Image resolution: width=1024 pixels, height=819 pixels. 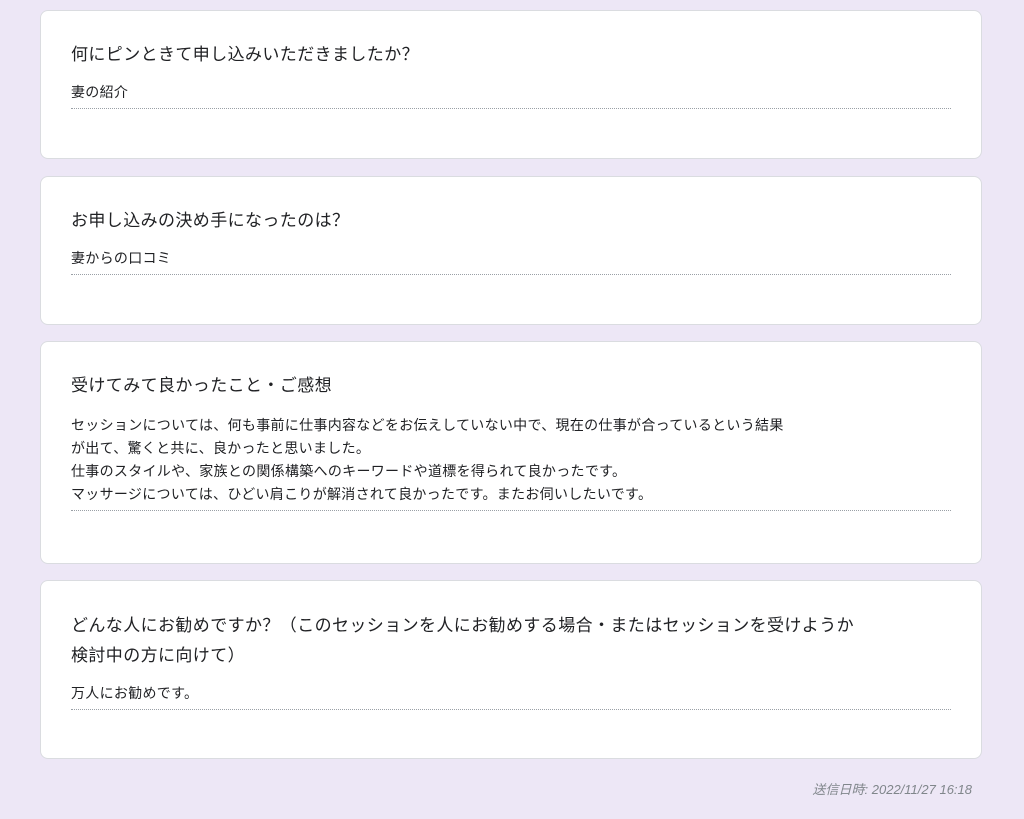 I want to click on submission-timestamp: 送信日時: 2022/11/27 16:18, so click(x=892, y=789).